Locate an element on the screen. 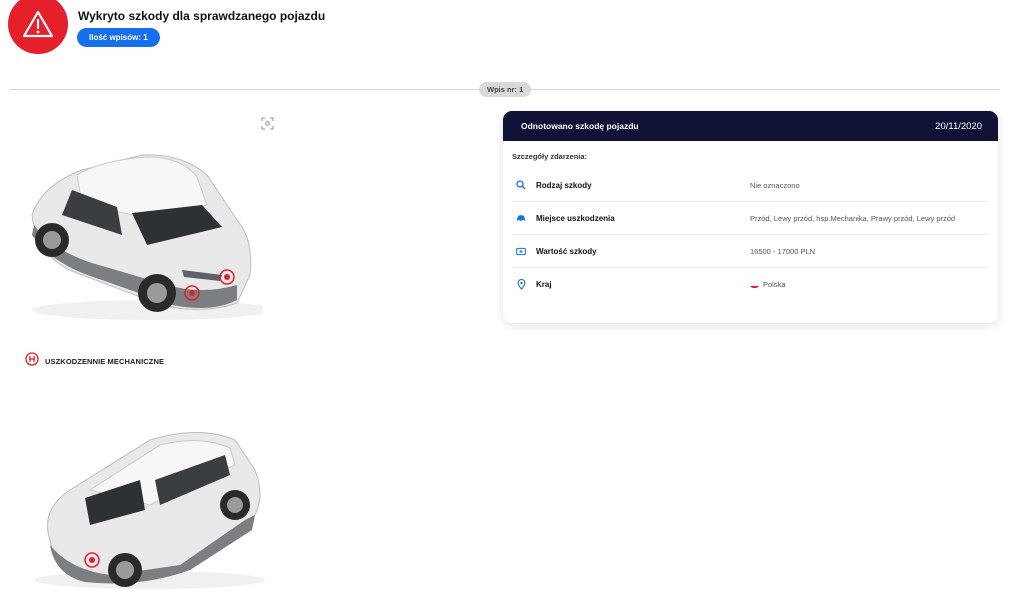 The height and width of the screenshot is (595, 1024). car-image-front is located at coordinates (147, 237).